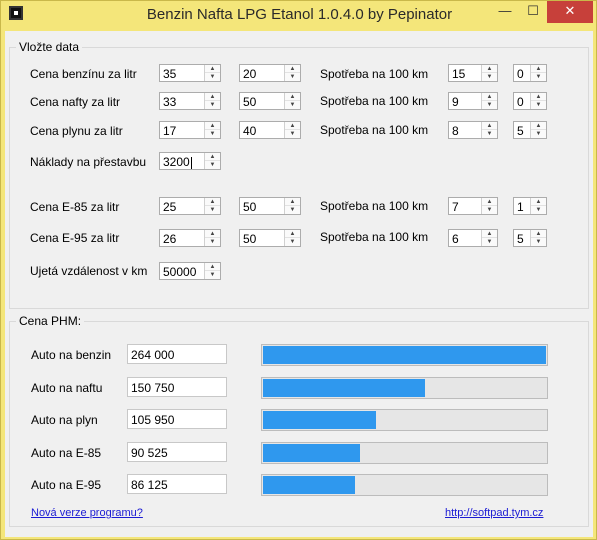 This screenshot has width=597, height=540. I want to click on result-value-box: 105 950, so click(177, 419).